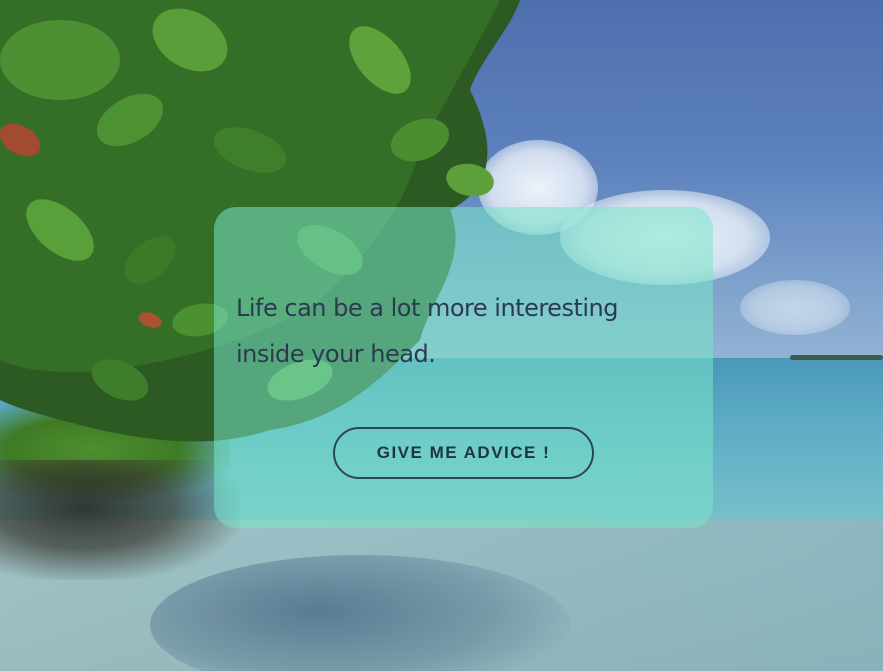 Image resolution: width=883 pixels, height=671 pixels. What do you see at coordinates (836, 357) in the screenshot?
I see `horizon-island` at bounding box center [836, 357].